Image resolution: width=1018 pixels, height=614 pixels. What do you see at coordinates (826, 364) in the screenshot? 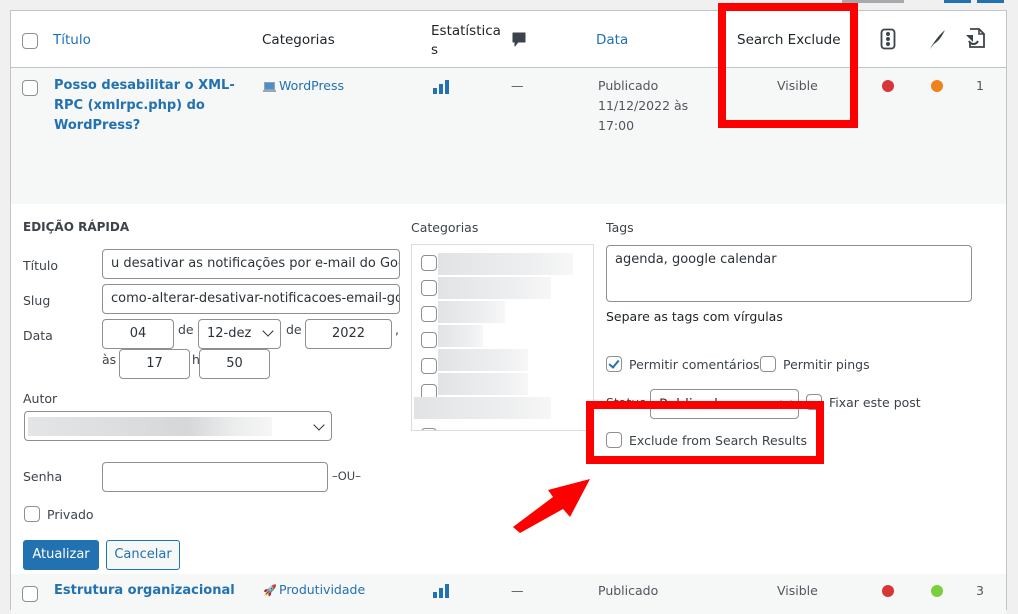
I see `allow-pings-label: Permitir pings` at bounding box center [826, 364].